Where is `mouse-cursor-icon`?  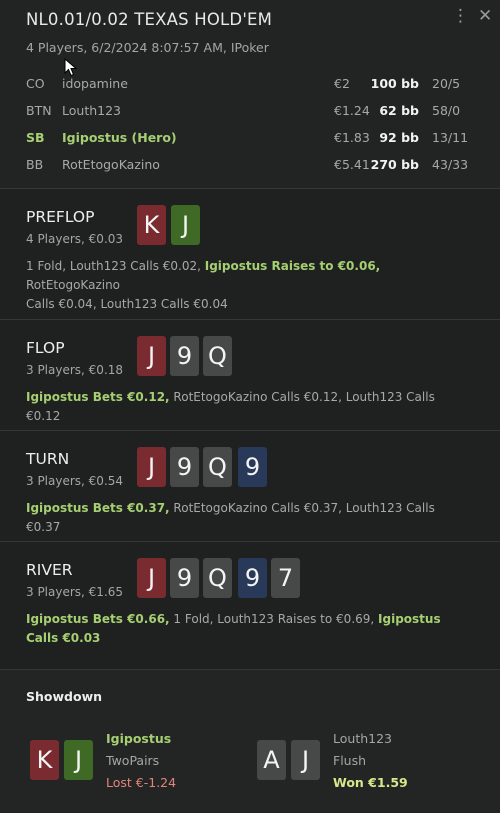 mouse-cursor-icon is located at coordinates (71, 67).